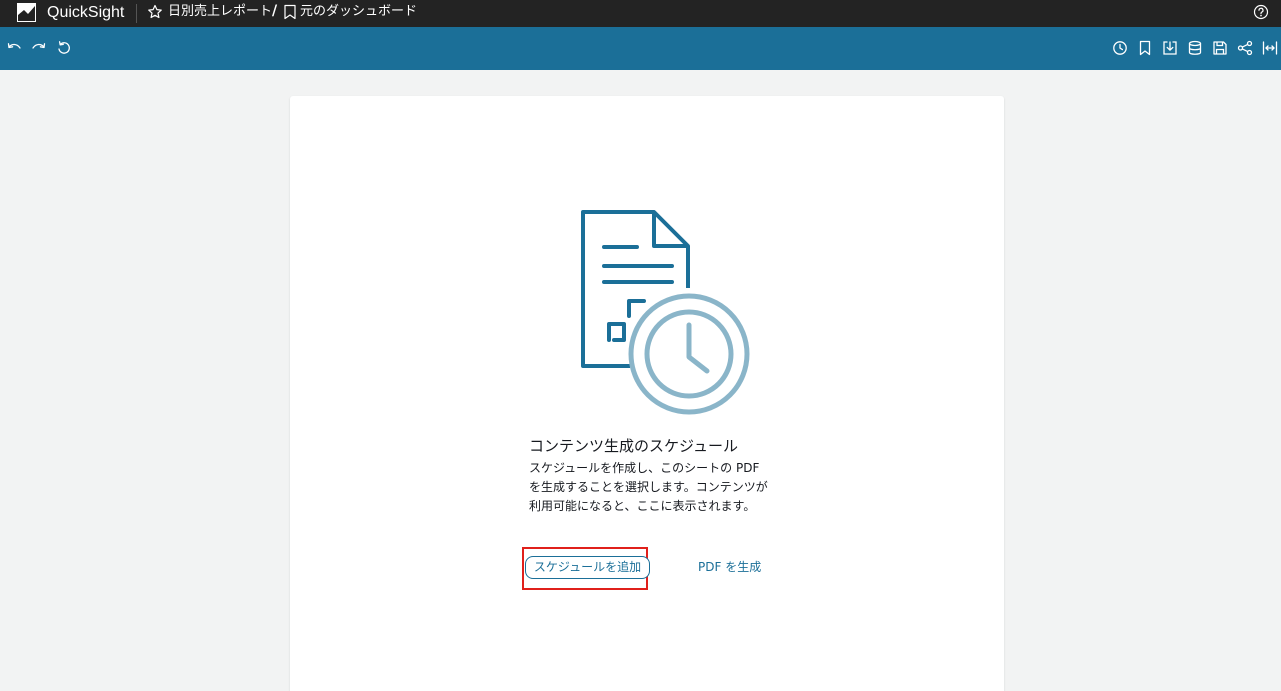 This screenshot has width=1281, height=691. Describe the element at coordinates (155, 12) in the screenshot. I see `star-icon` at that location.